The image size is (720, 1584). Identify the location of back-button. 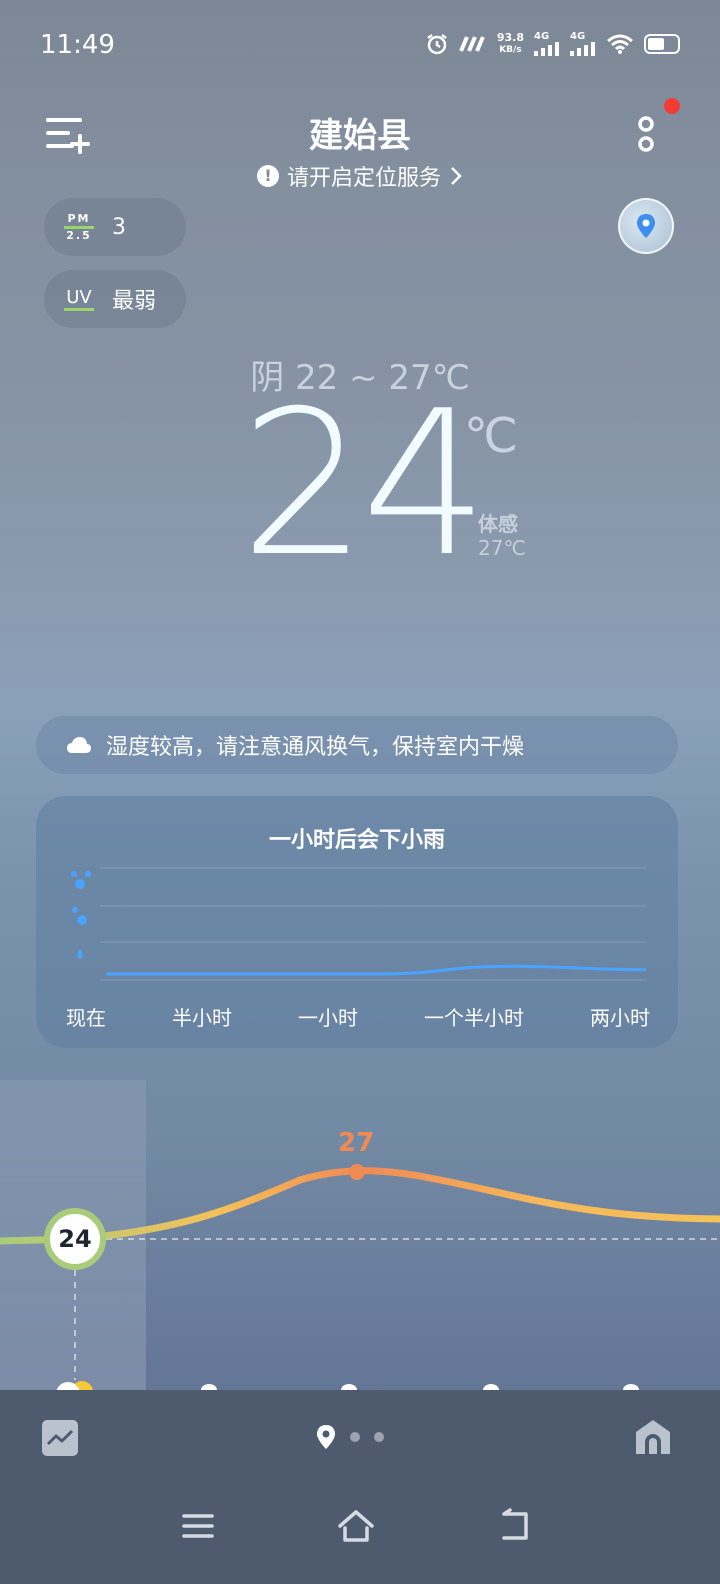
(516, 1526).